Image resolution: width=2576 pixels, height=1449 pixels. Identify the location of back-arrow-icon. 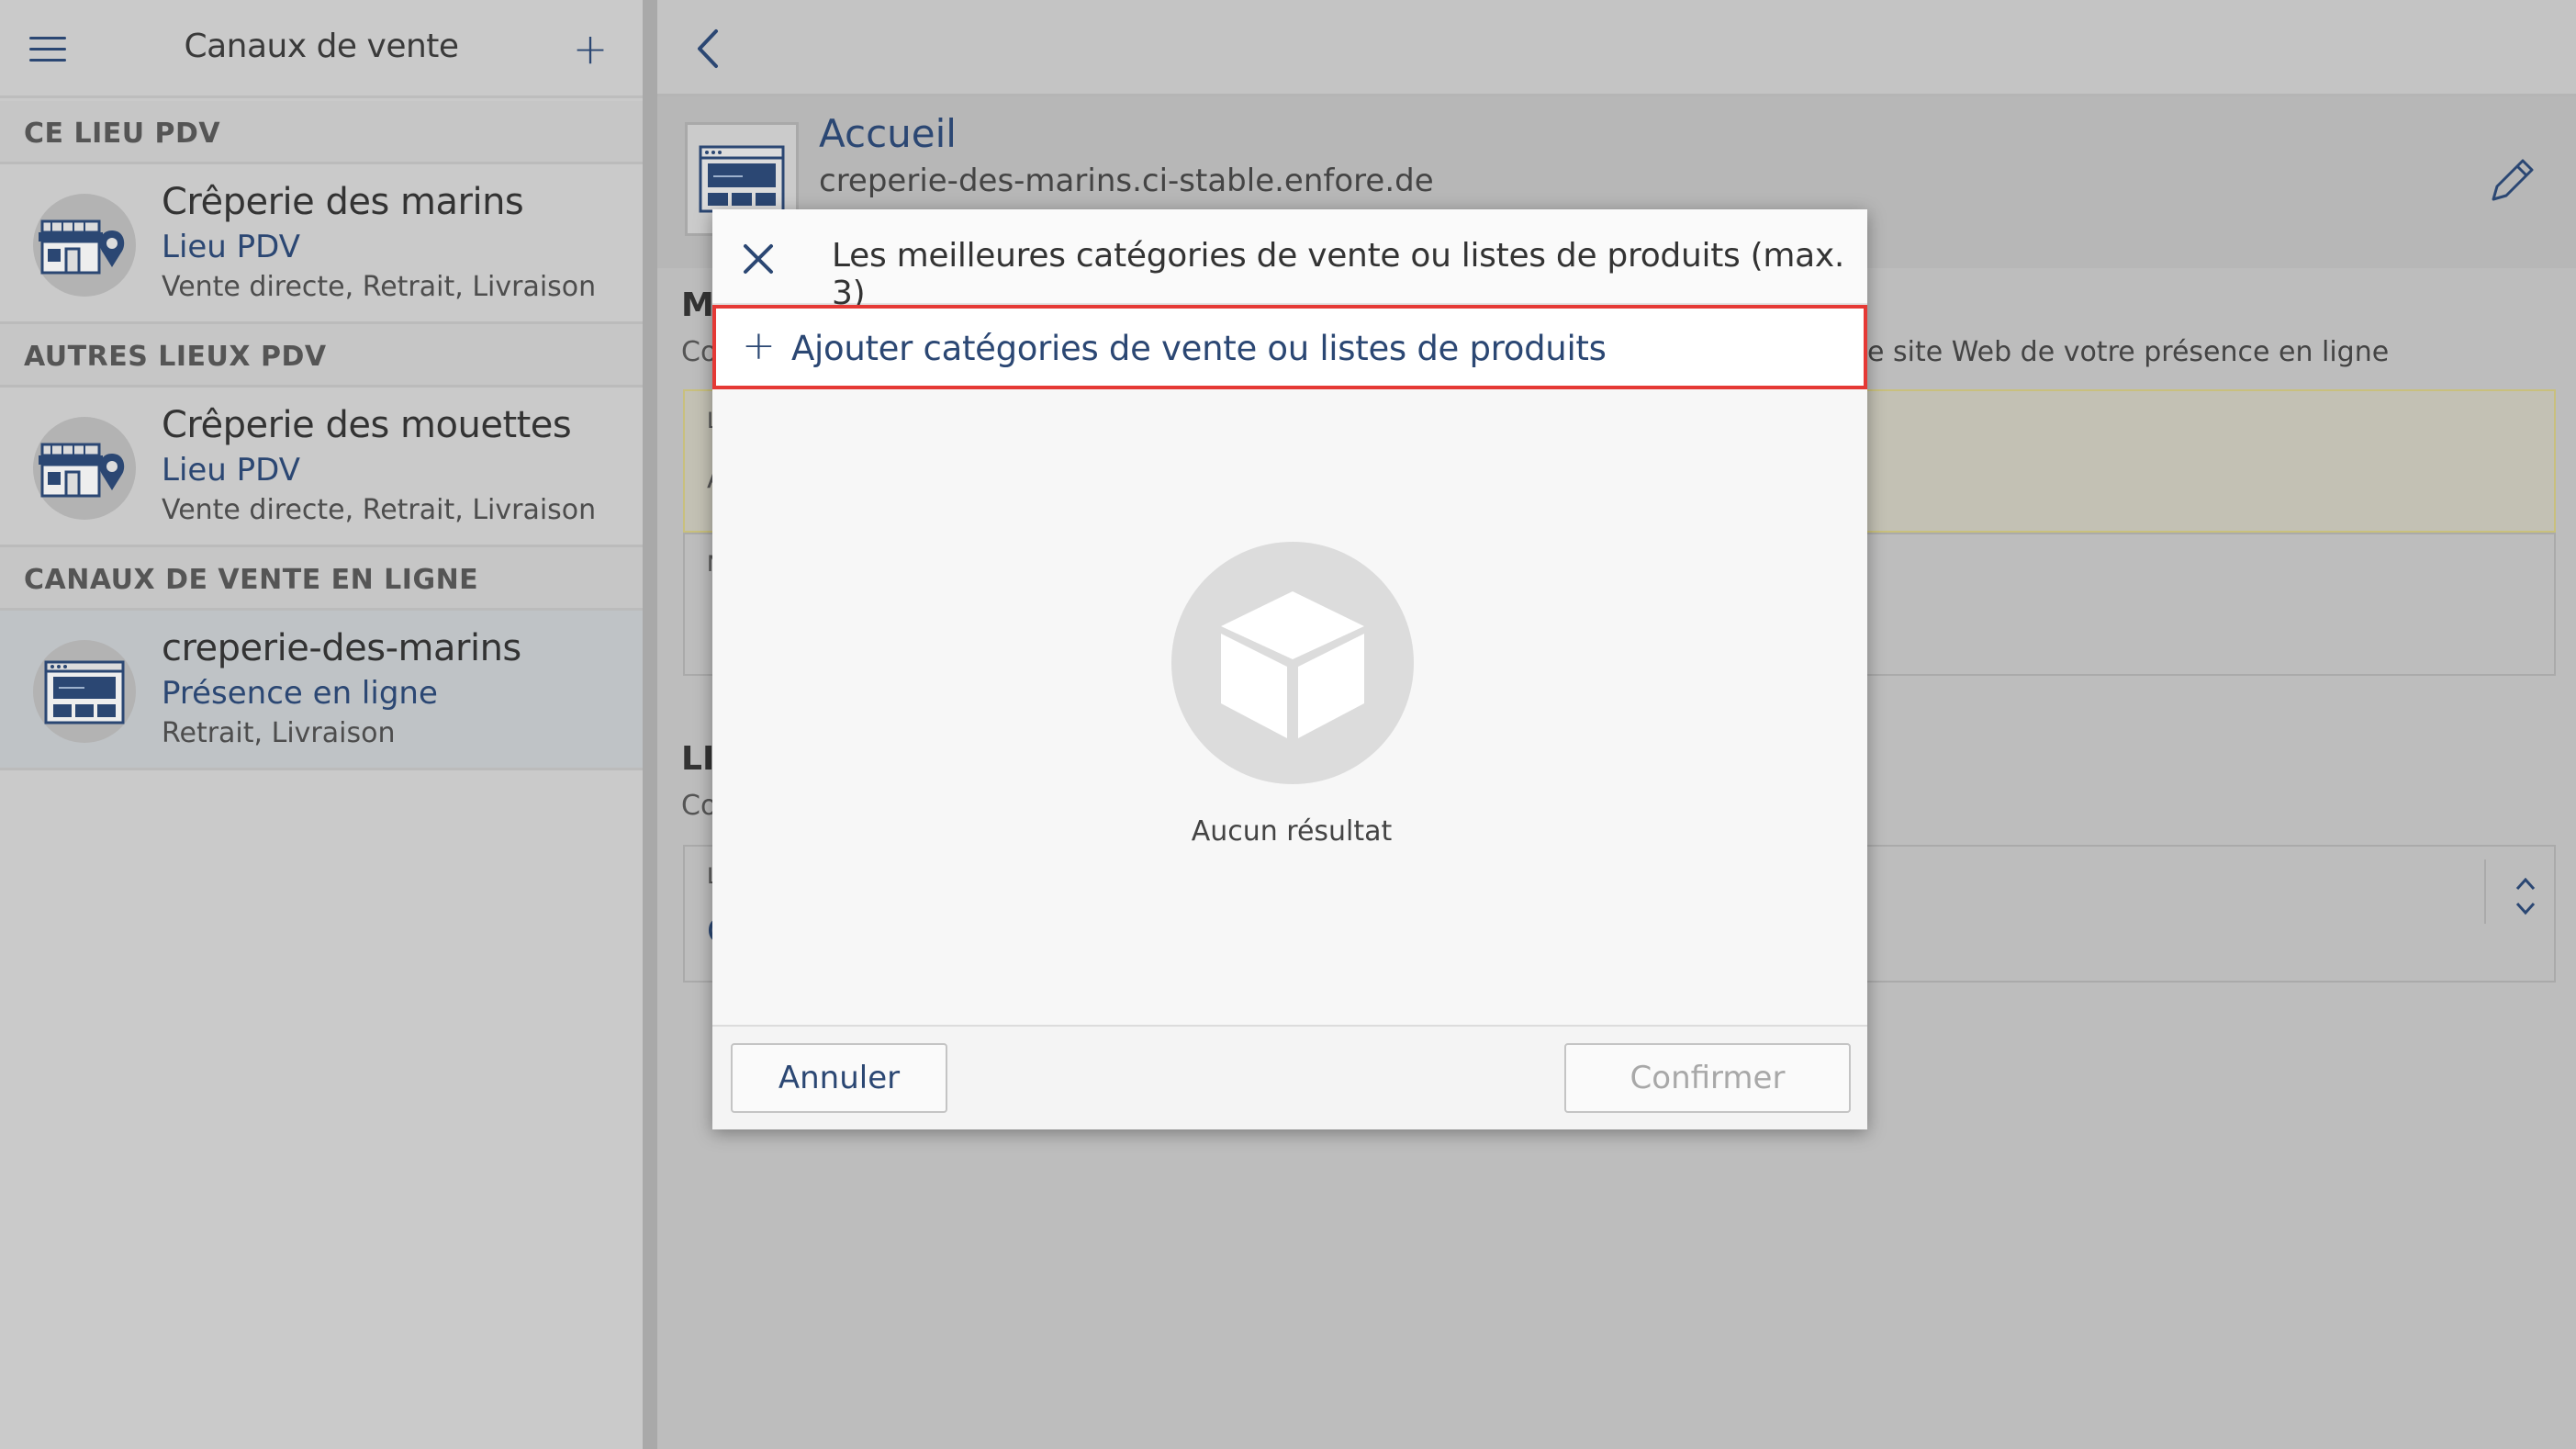
(708, 49).